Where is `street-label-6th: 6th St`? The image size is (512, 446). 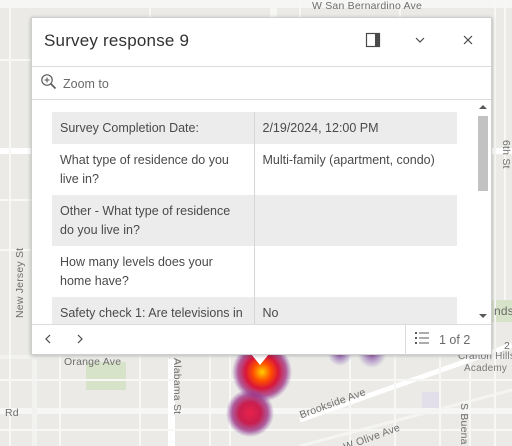
street-label-6th: 6th St is located at coordinates (506, 154).